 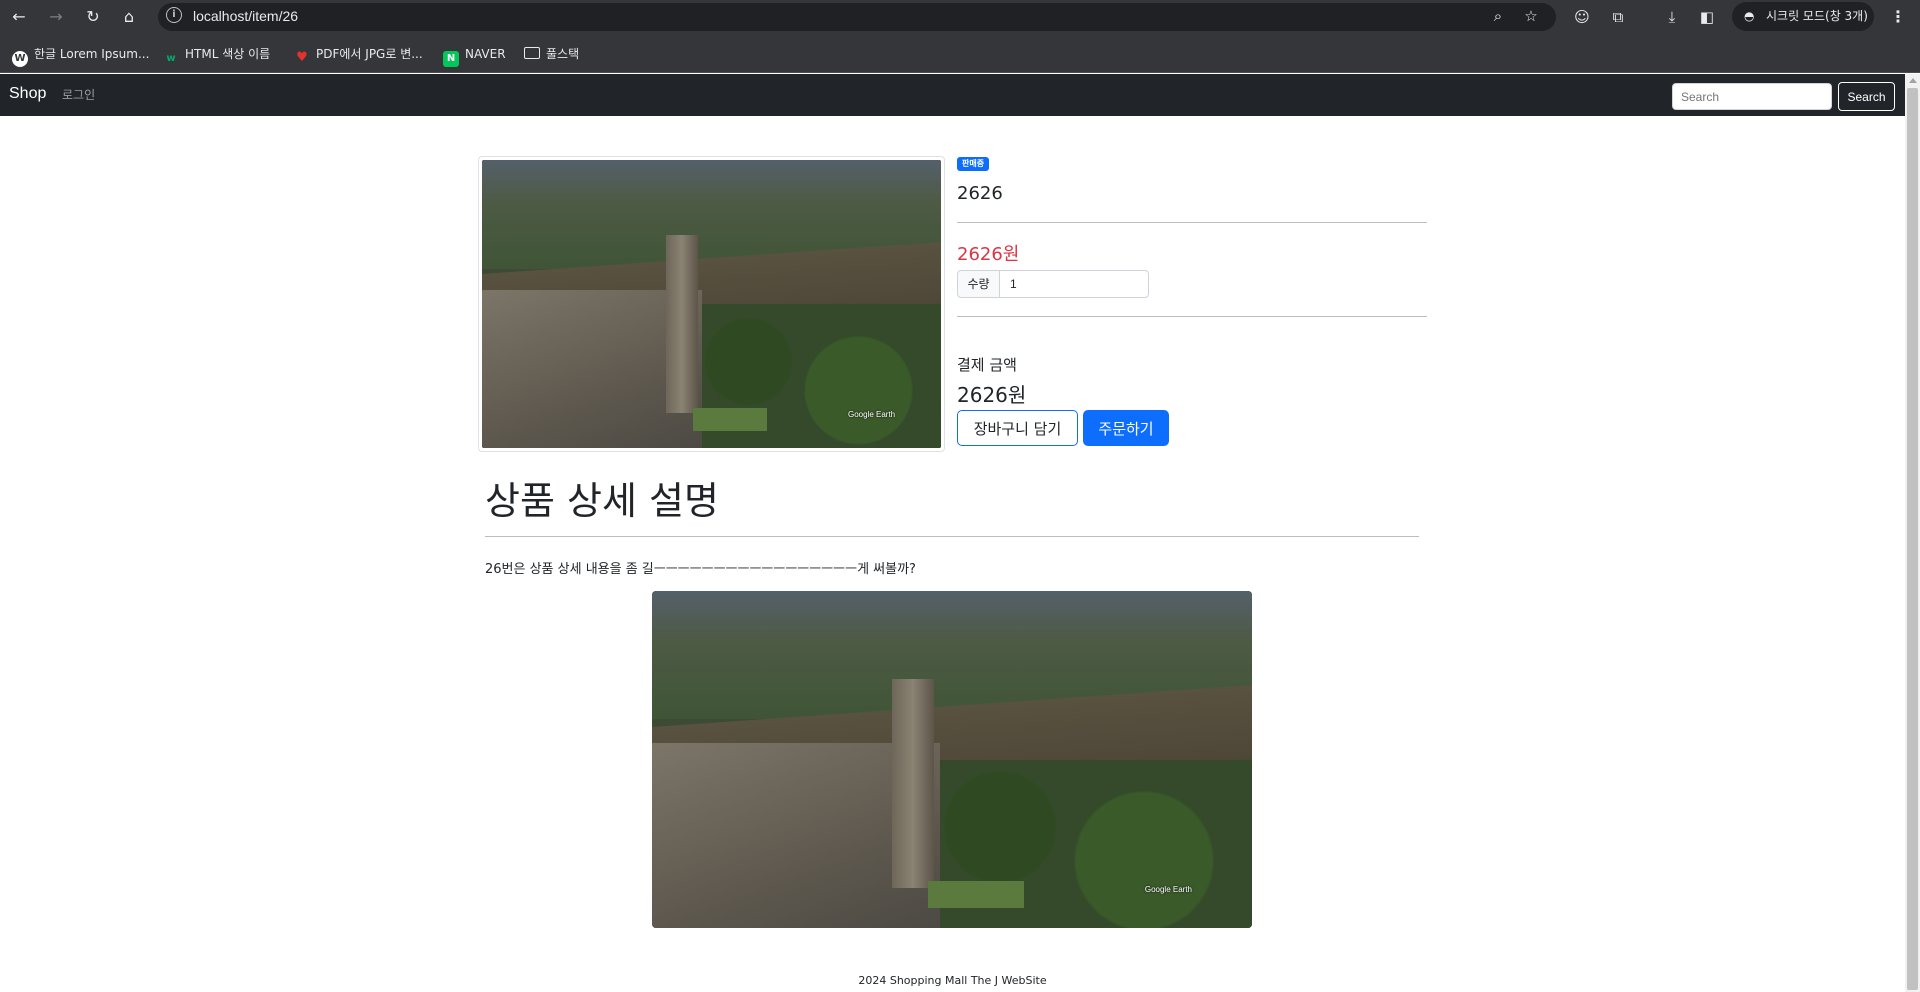 I want to click on payment-amount: 2626원, so click(x=992, y=395).